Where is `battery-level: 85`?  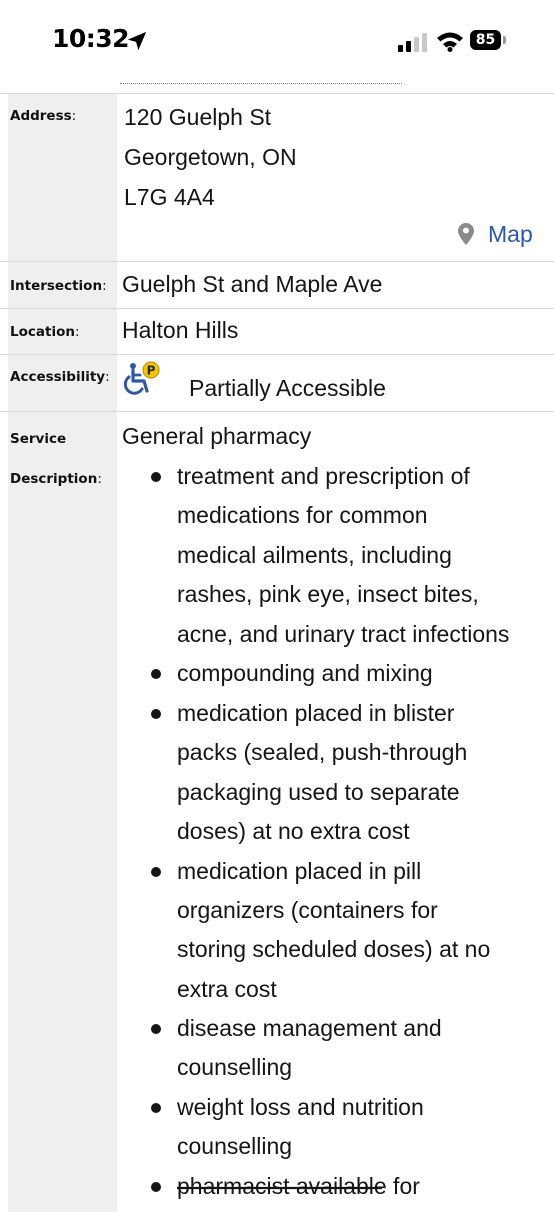
battery-level: 85 is located at coordinates (485, 40).